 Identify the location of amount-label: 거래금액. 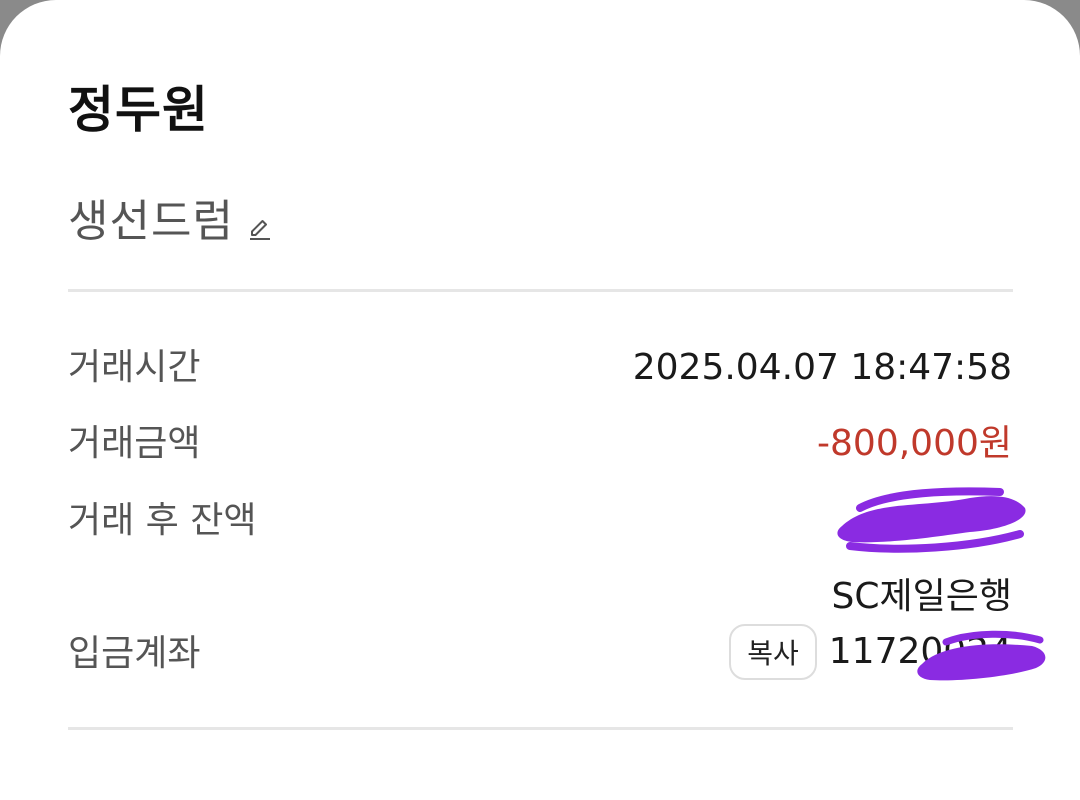
(134, 443).